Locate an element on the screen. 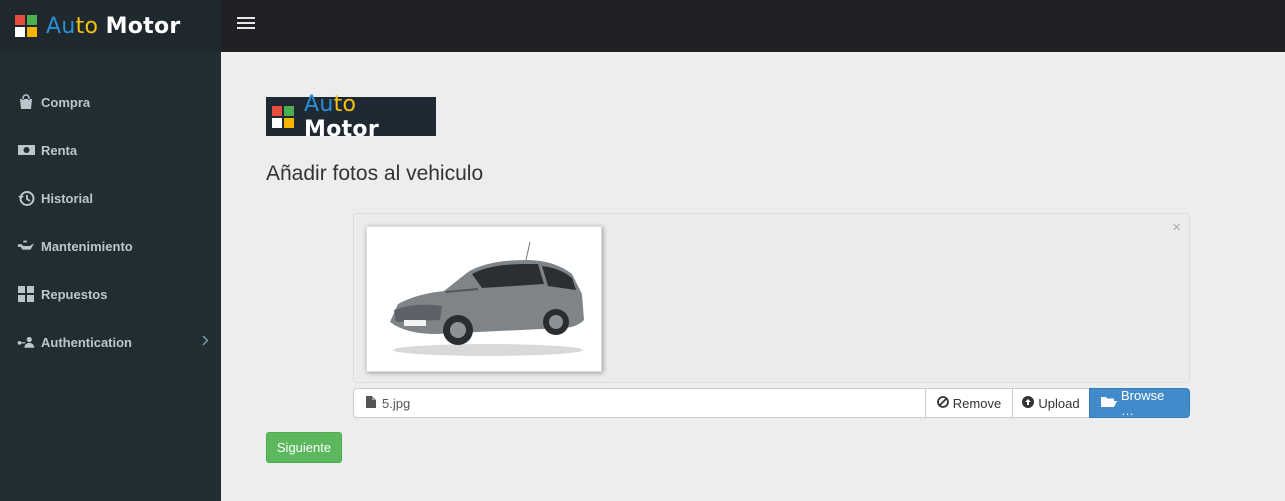 The height and width of the screenshot is (501, 1285). grid-icon is located at coordinates (26, 294).